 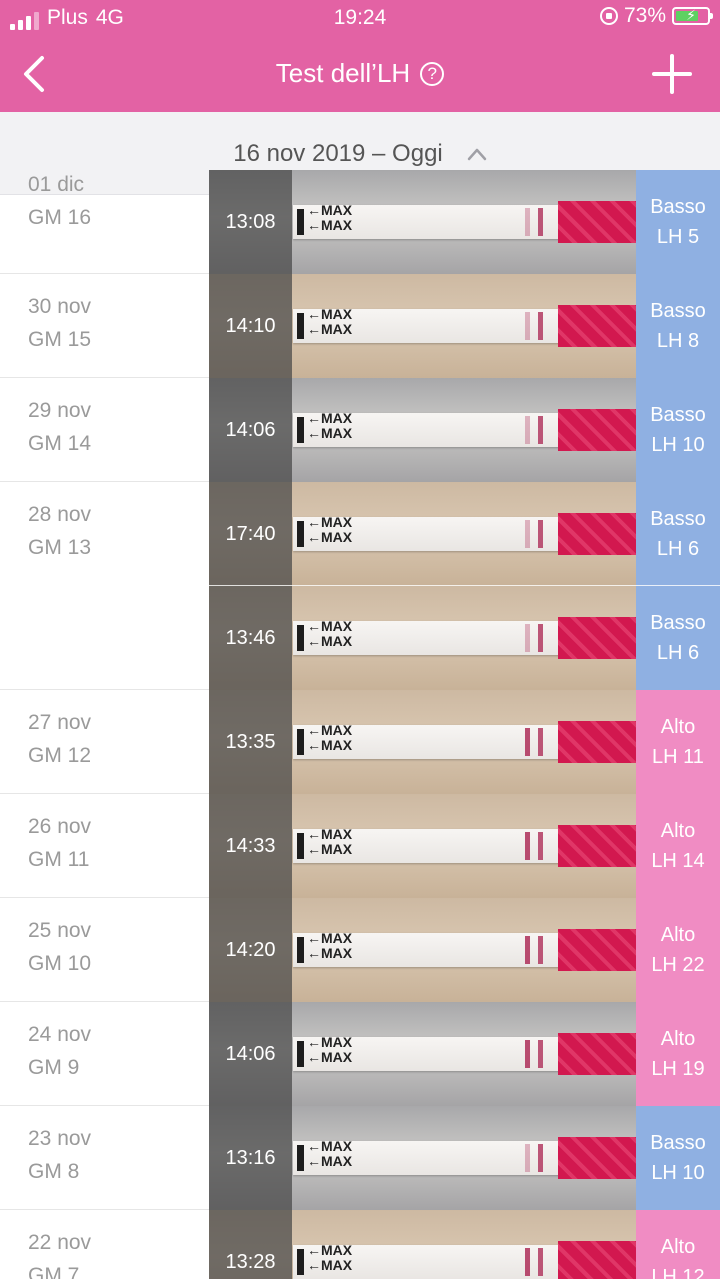 I want to click on lh-value: LH 11, so click(x=678, y=757).